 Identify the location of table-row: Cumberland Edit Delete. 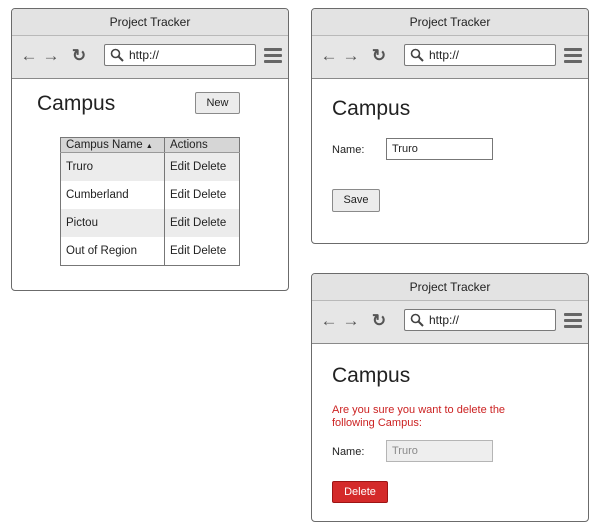
(150, 195).